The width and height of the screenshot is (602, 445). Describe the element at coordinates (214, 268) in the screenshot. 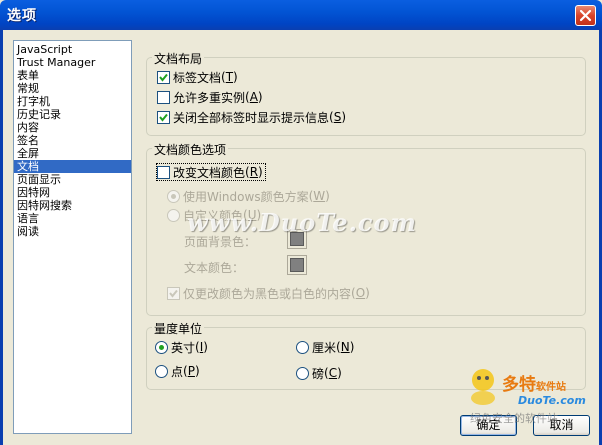

I see `text-color-label: 文本颜色：` at that location.